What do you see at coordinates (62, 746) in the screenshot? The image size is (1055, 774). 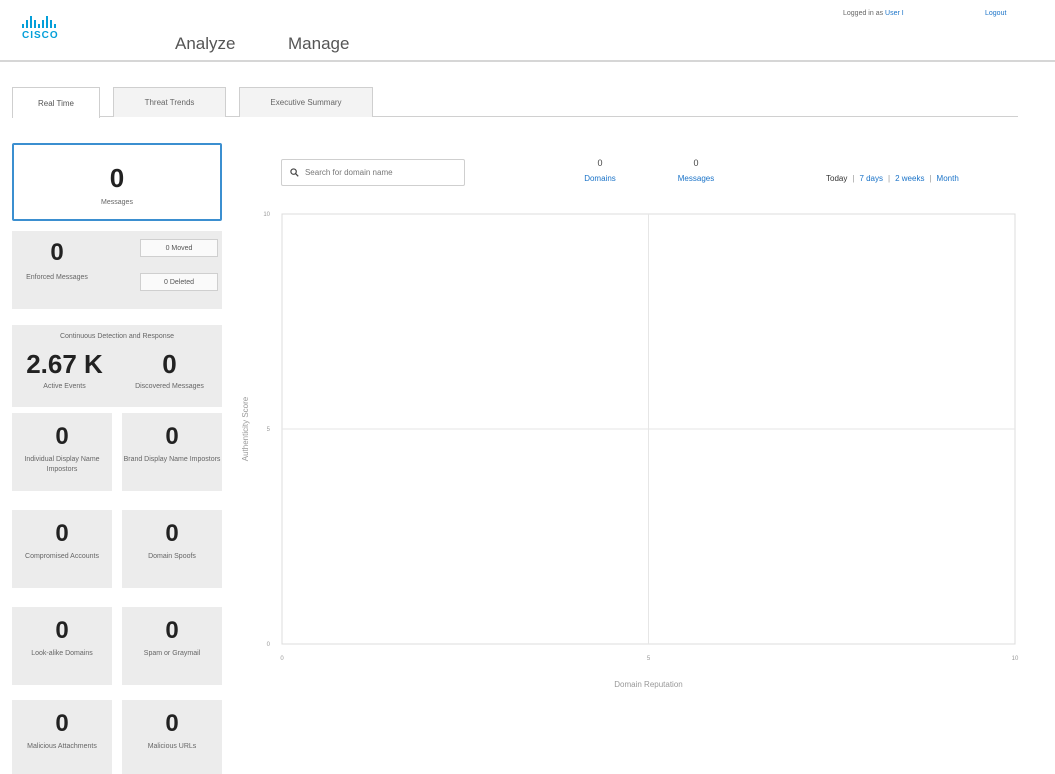 I see `tile-label: Malicious Attachments` at bounding box center [62, 746].